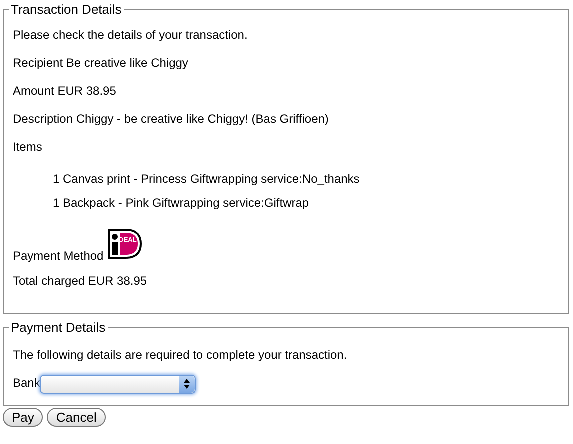 Image resolution: width=573 pixels, height=444 pixels. I want to click on intro-text: Please check the details of your transaction., so click(130, 35).